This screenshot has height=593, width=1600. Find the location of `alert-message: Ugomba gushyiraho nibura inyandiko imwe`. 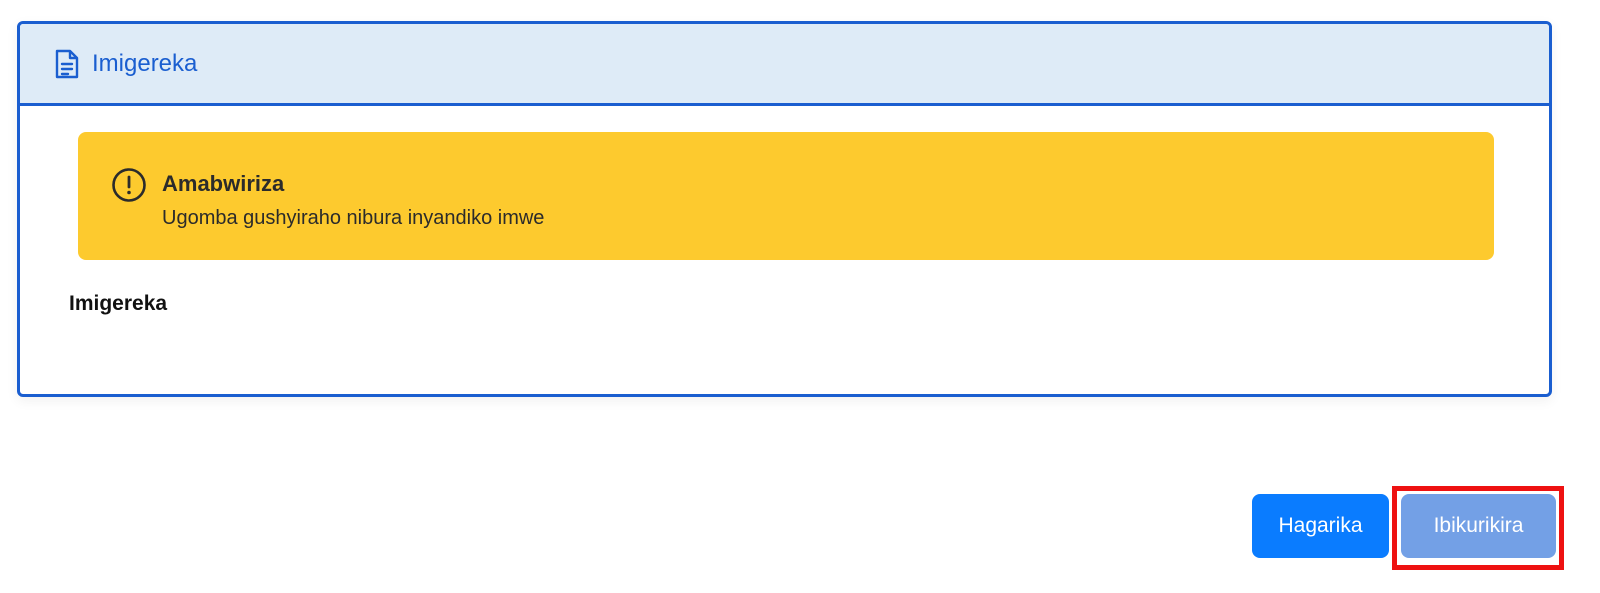

alert-message: Ugomba gushyiraho nibura inyandiko imwe is located at coordinates (353, 218).